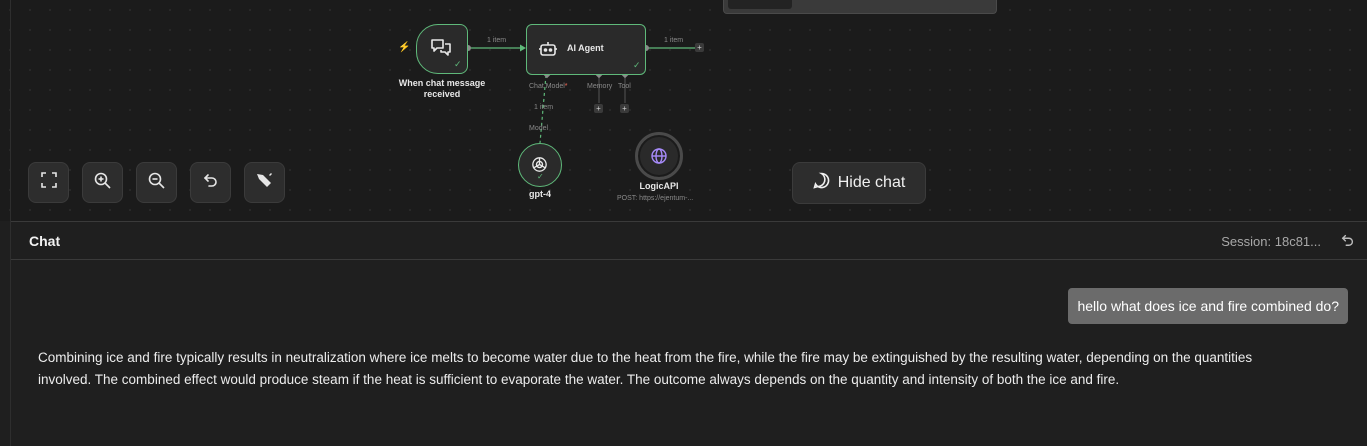 This screenshot has width=1367, height=446. Describe the element at coordinates (548, 86) in the screenshot. I see `chat-model-port-label: Chat Model*` at that location.